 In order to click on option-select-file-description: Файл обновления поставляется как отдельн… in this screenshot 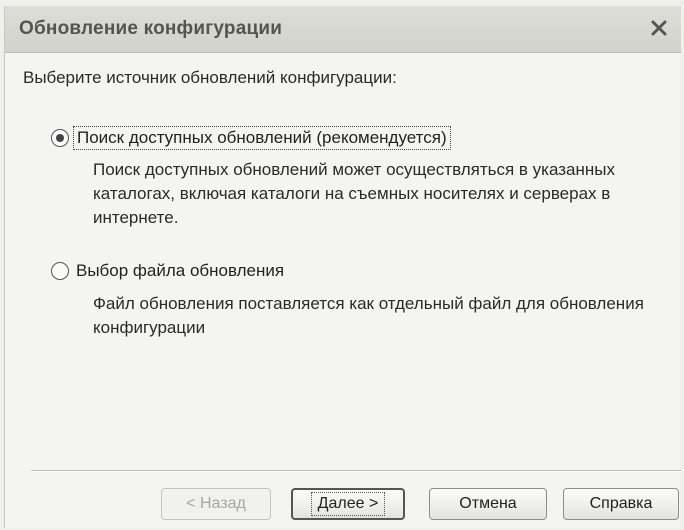, I will do `click(368, 315)`.